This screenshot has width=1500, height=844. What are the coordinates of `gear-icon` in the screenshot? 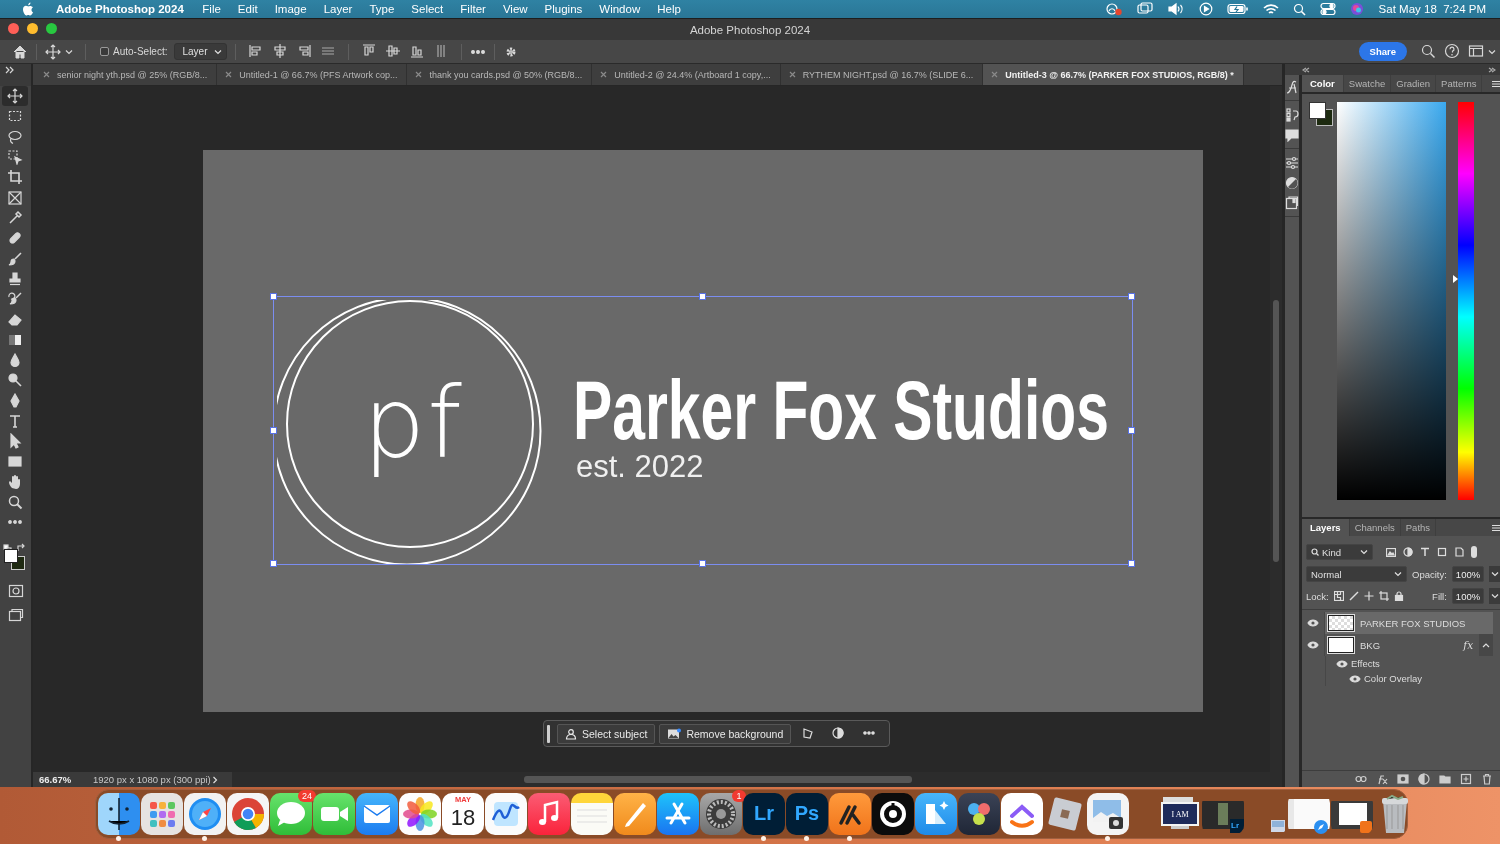 It's located at (721, 814).